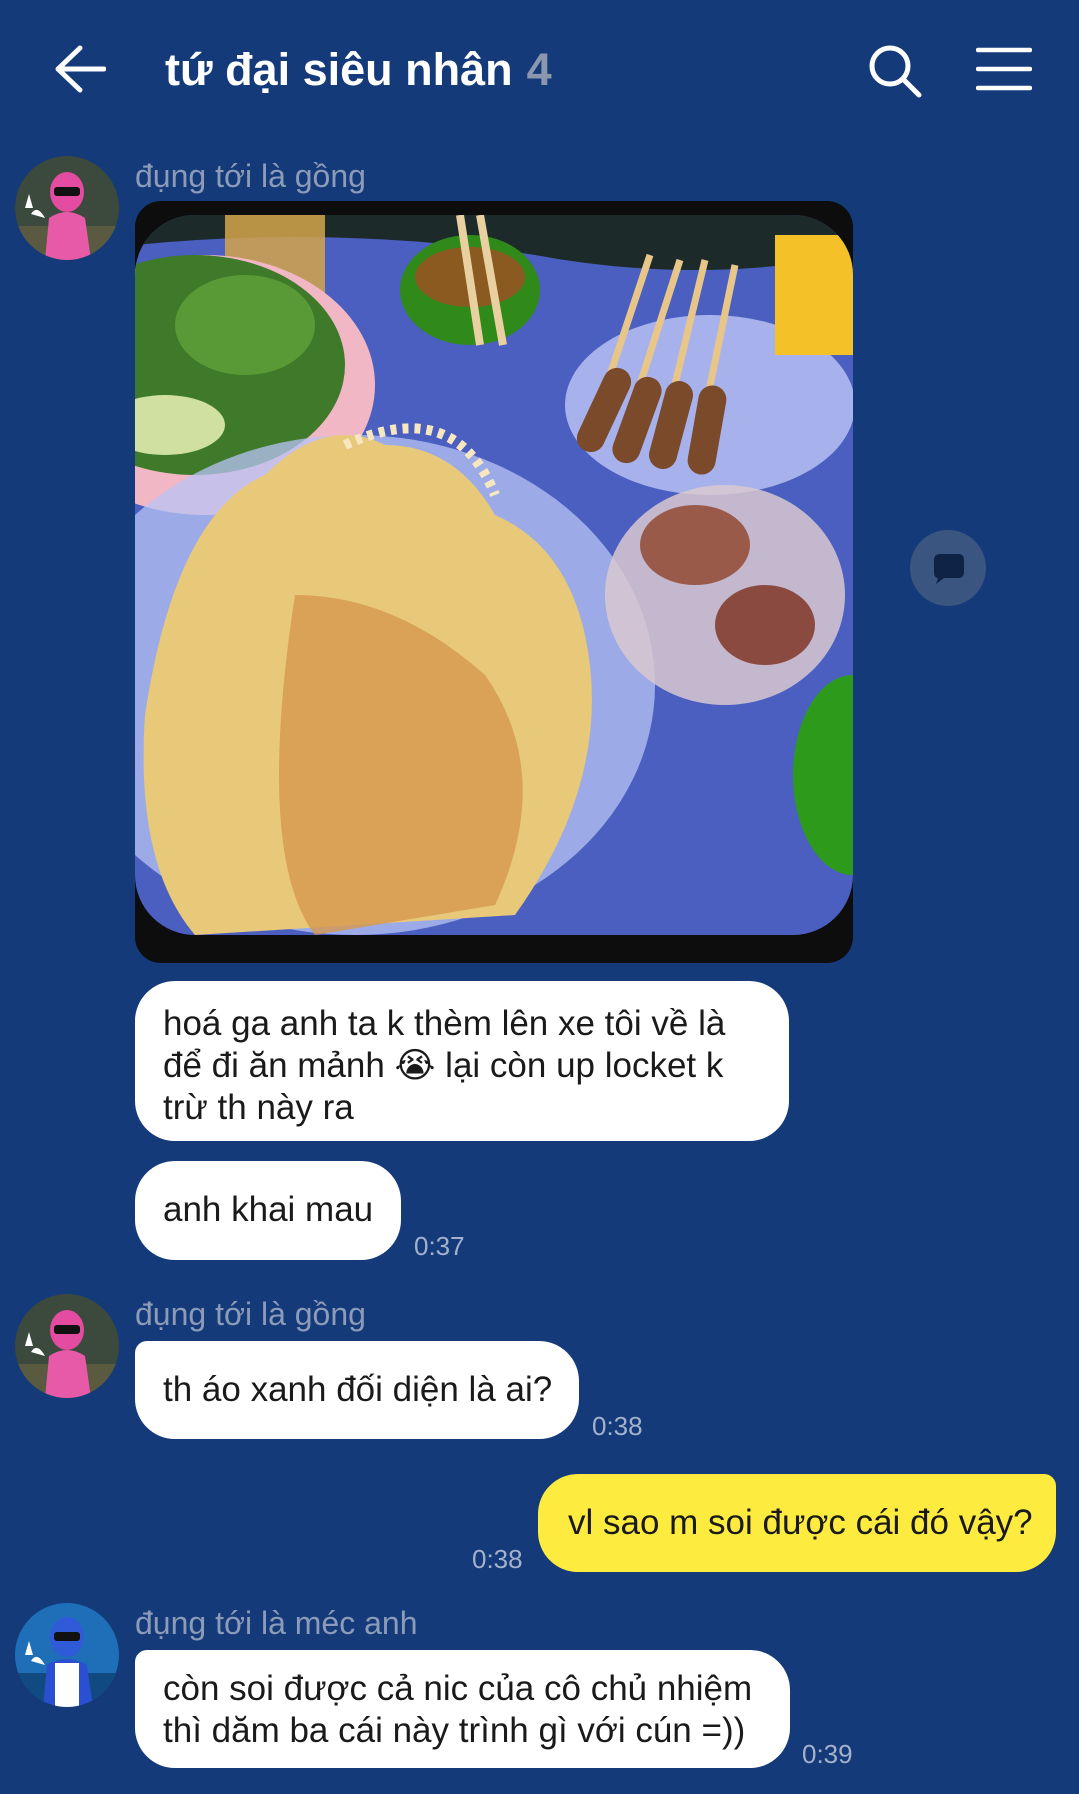 This screenshot has height=1794, width=1079. What do you see at coordinates (458, 1688) in the screenshot?
I see `message-text-line: còn soi được cả nic của cô chủ nhiệm` at bounding box center [458, 1688].